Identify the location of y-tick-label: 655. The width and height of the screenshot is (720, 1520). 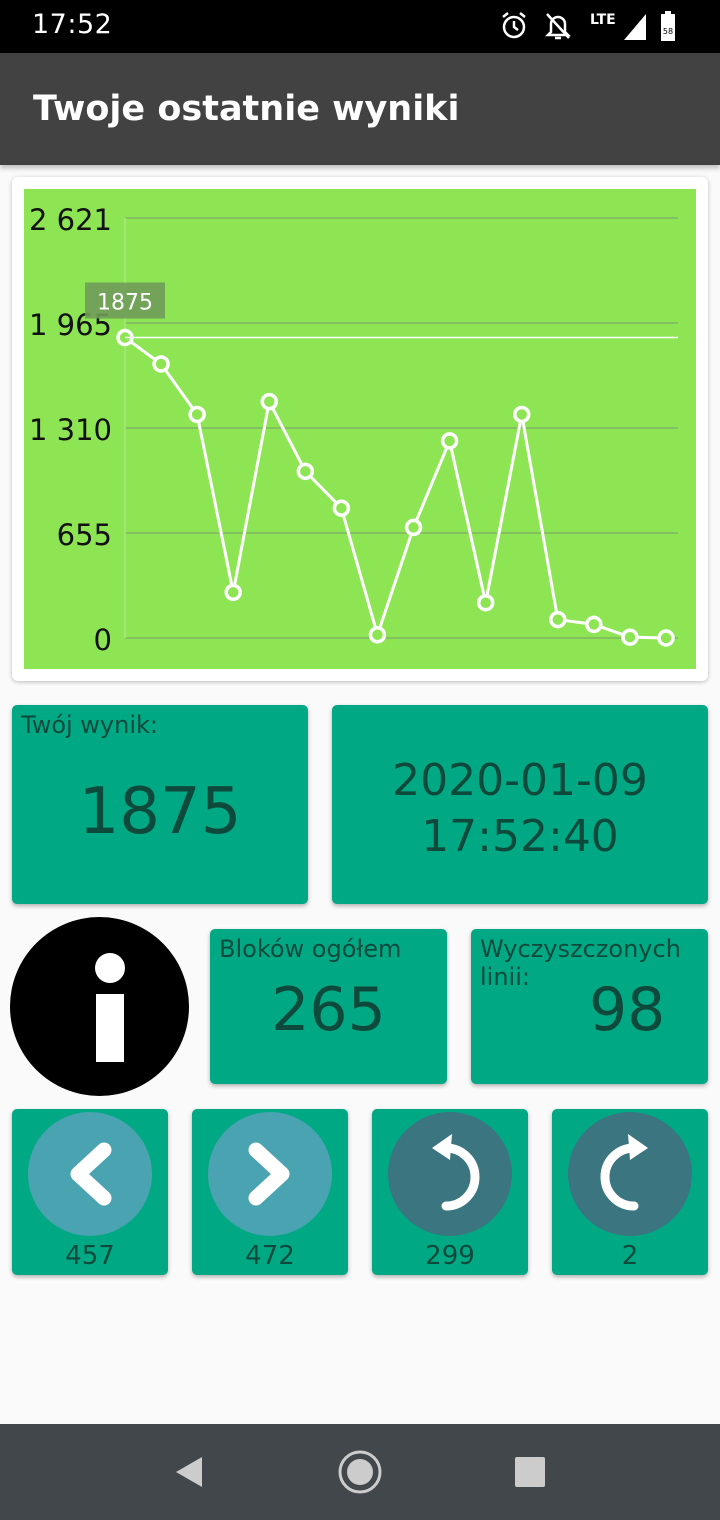
(84, 535).